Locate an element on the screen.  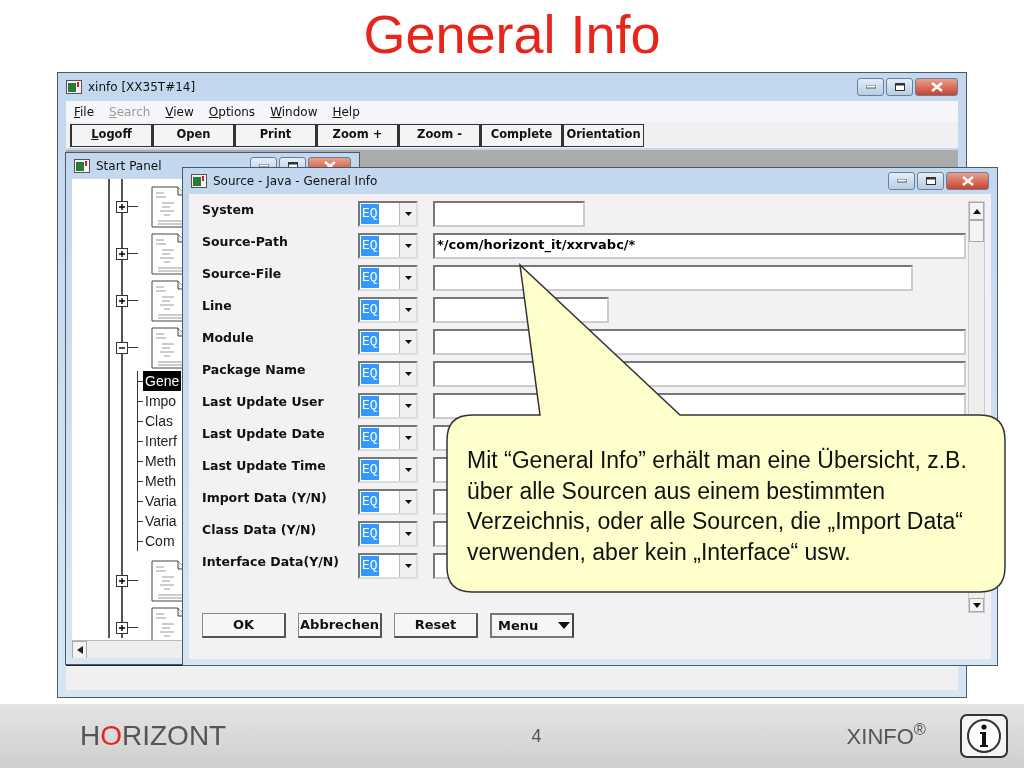
toolbar-button: Zoom - is located at coordinates (439, 135).